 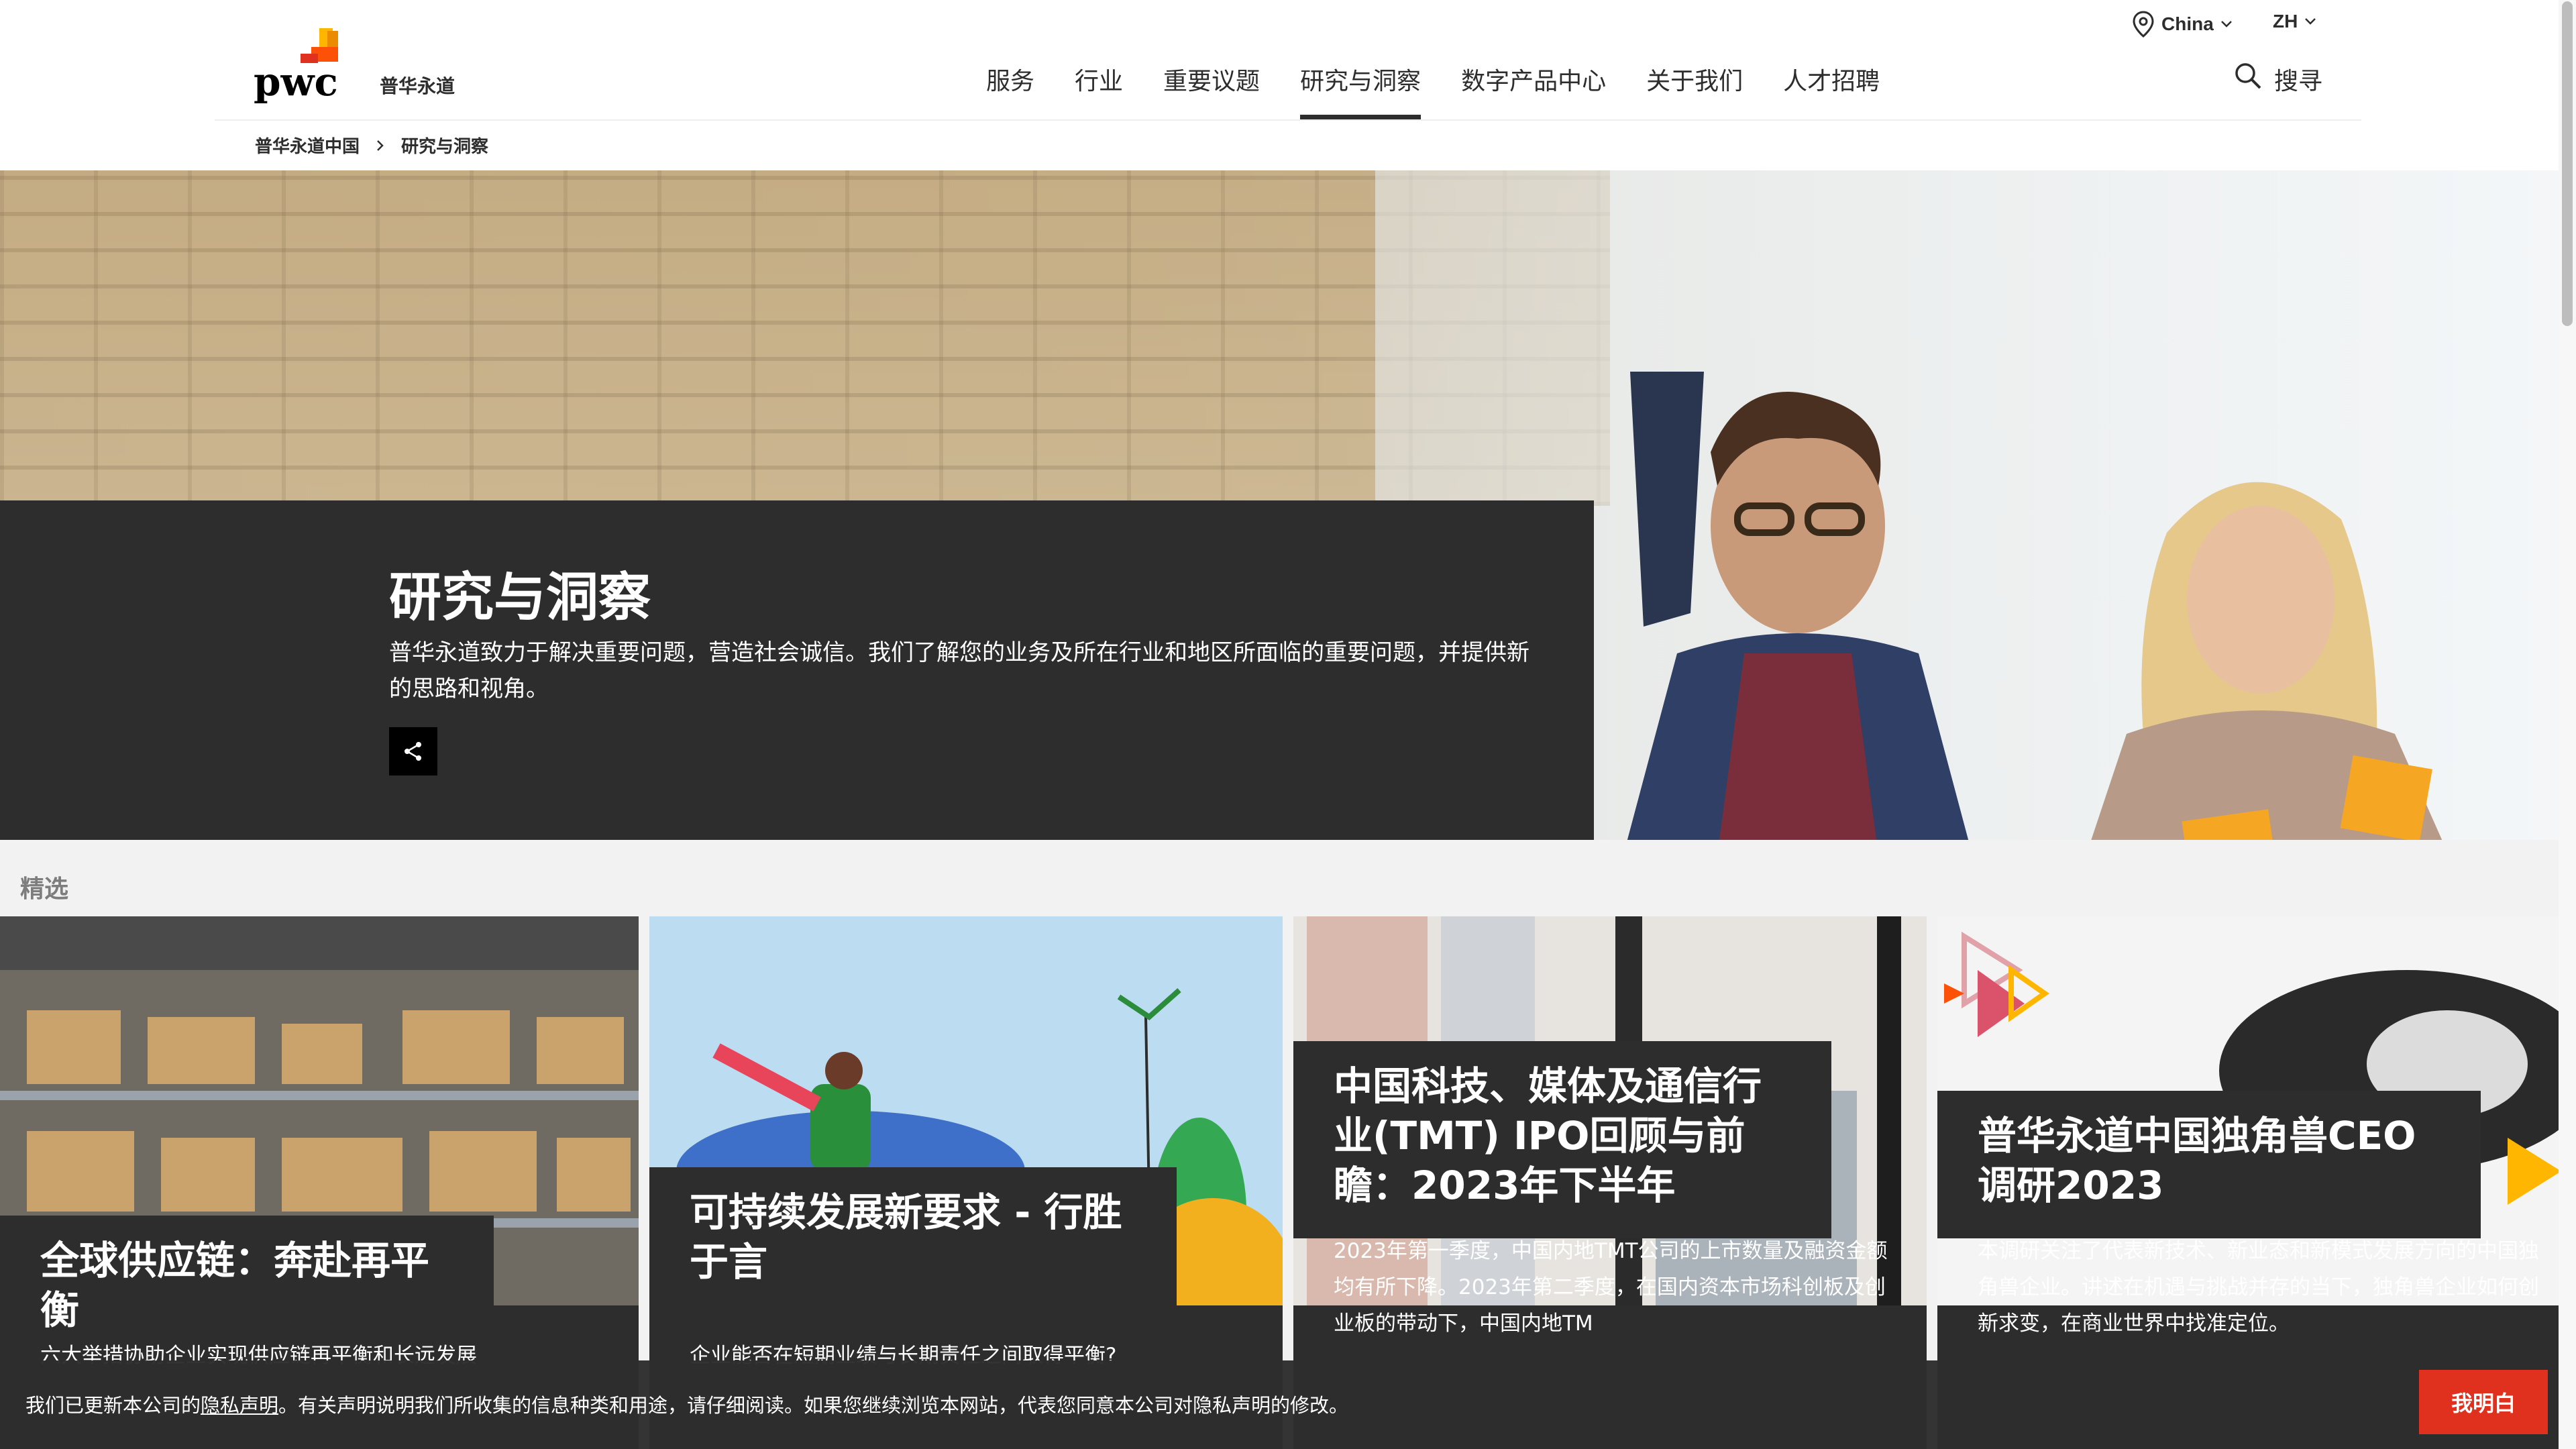 What do you see at coordinates (2567, 724) in the screenshot?
I see `page-scrollbar` at bounding box center [2567, 724].